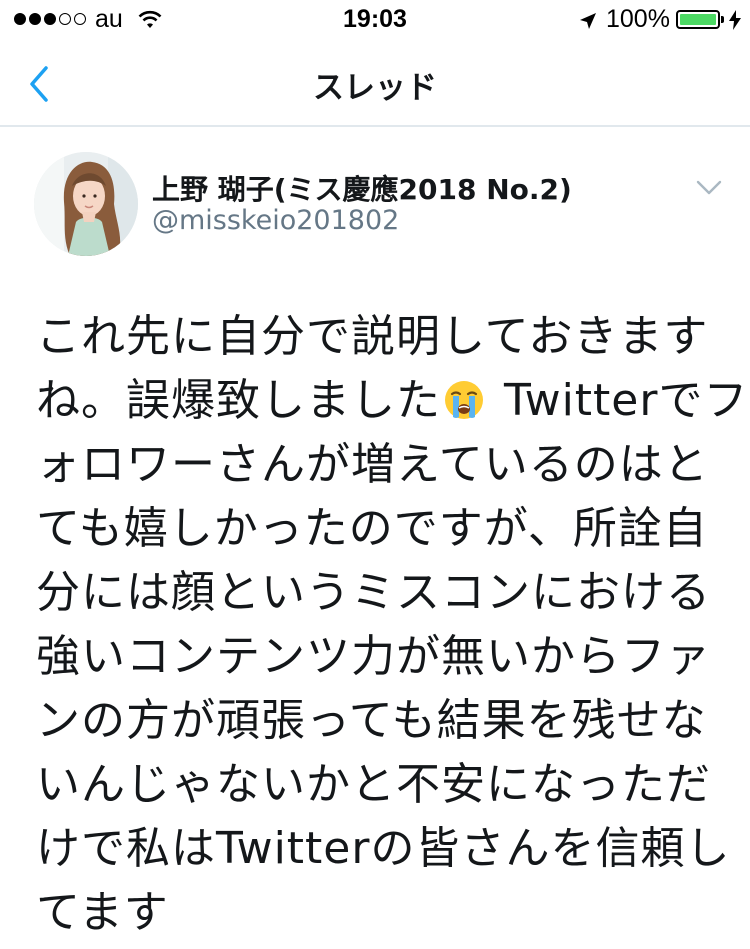 This screenshot has width=750, height=949. What do you see at coordinates (373, 592) in the screenshot?
I see `tweet-line: 分には顔というミスコンにおける` at bounding box center [373, 592].